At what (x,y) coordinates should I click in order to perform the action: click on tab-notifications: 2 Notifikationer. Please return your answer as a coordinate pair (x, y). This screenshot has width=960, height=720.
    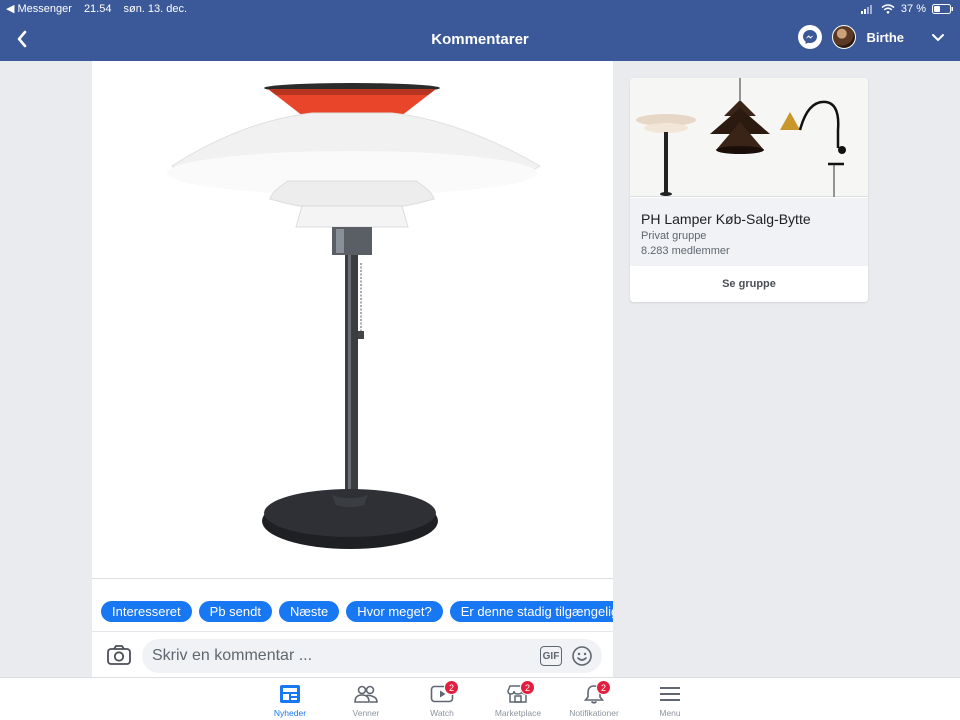
    Looking at the image, I should click on (594, 700).